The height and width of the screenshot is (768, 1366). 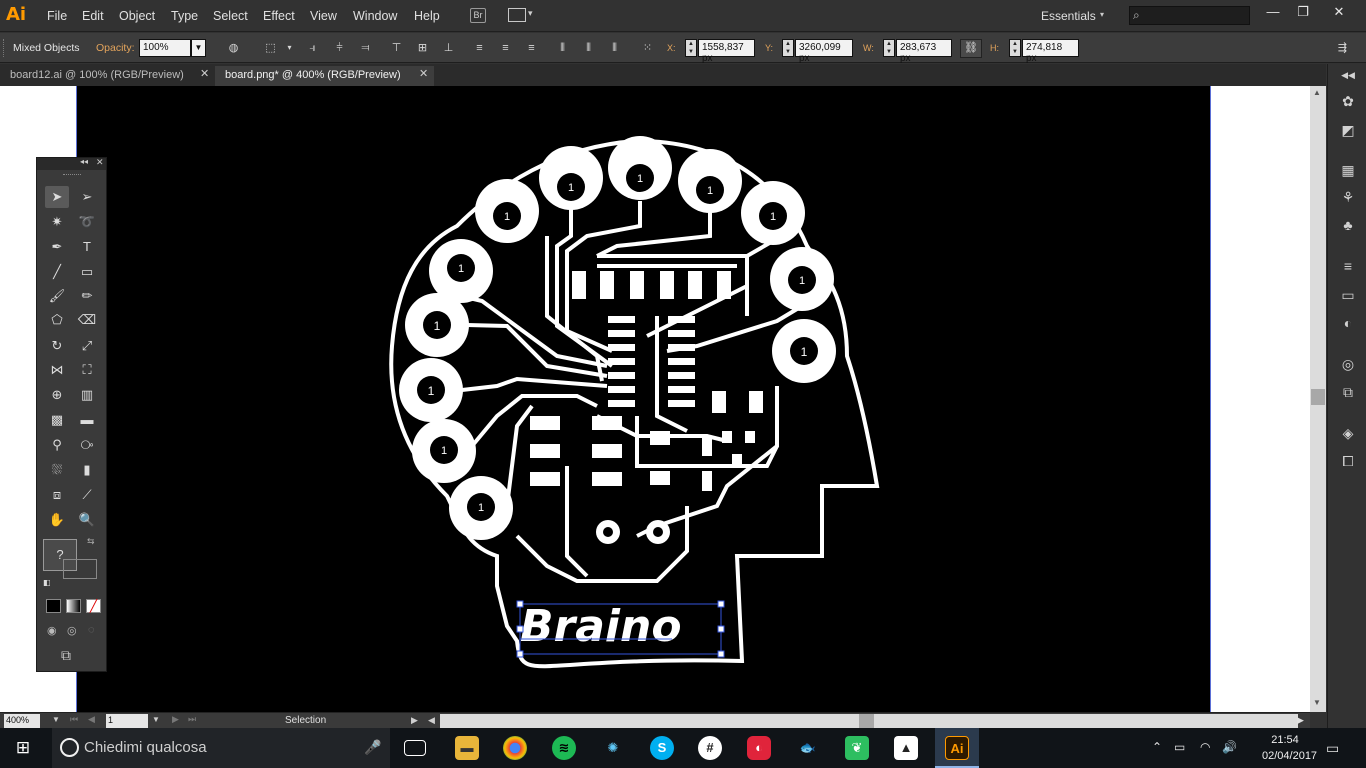 I want to click on magic-wand-tool-icon: ✷, so click(x=57, y=222).